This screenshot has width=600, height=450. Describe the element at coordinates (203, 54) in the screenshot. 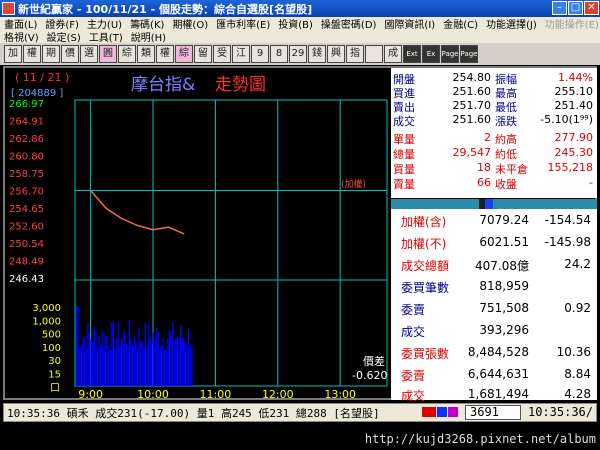

I see `toolbar-button-keep: 留` at that location.